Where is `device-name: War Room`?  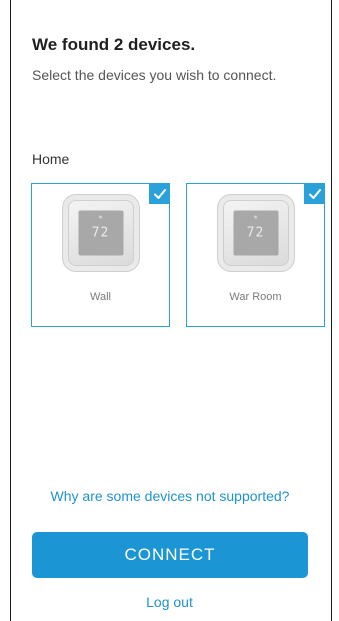 device-name: War Room is located at coordinates (255, 297).